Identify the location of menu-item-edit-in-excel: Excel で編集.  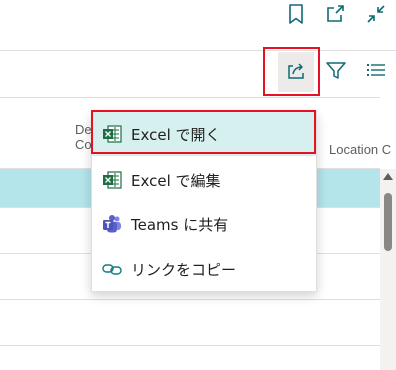
(204, 180).